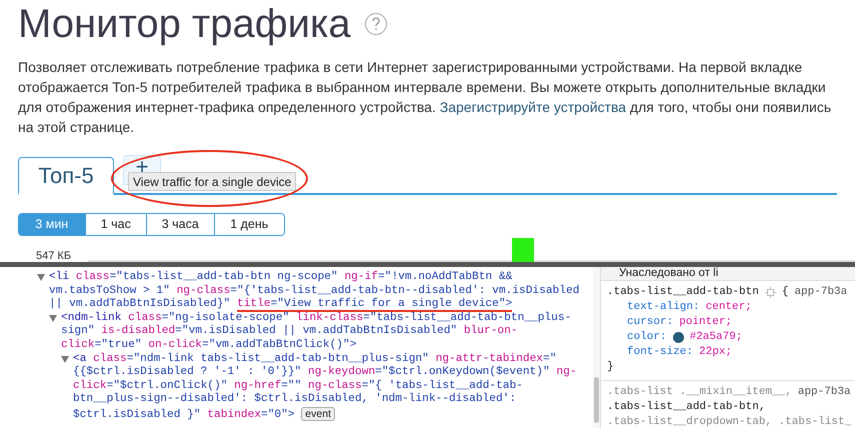  Describe the element at coordinates (683, 292) in the screenshot. I see `css-selector: .tabs-list__add-tab-btn` at that location.